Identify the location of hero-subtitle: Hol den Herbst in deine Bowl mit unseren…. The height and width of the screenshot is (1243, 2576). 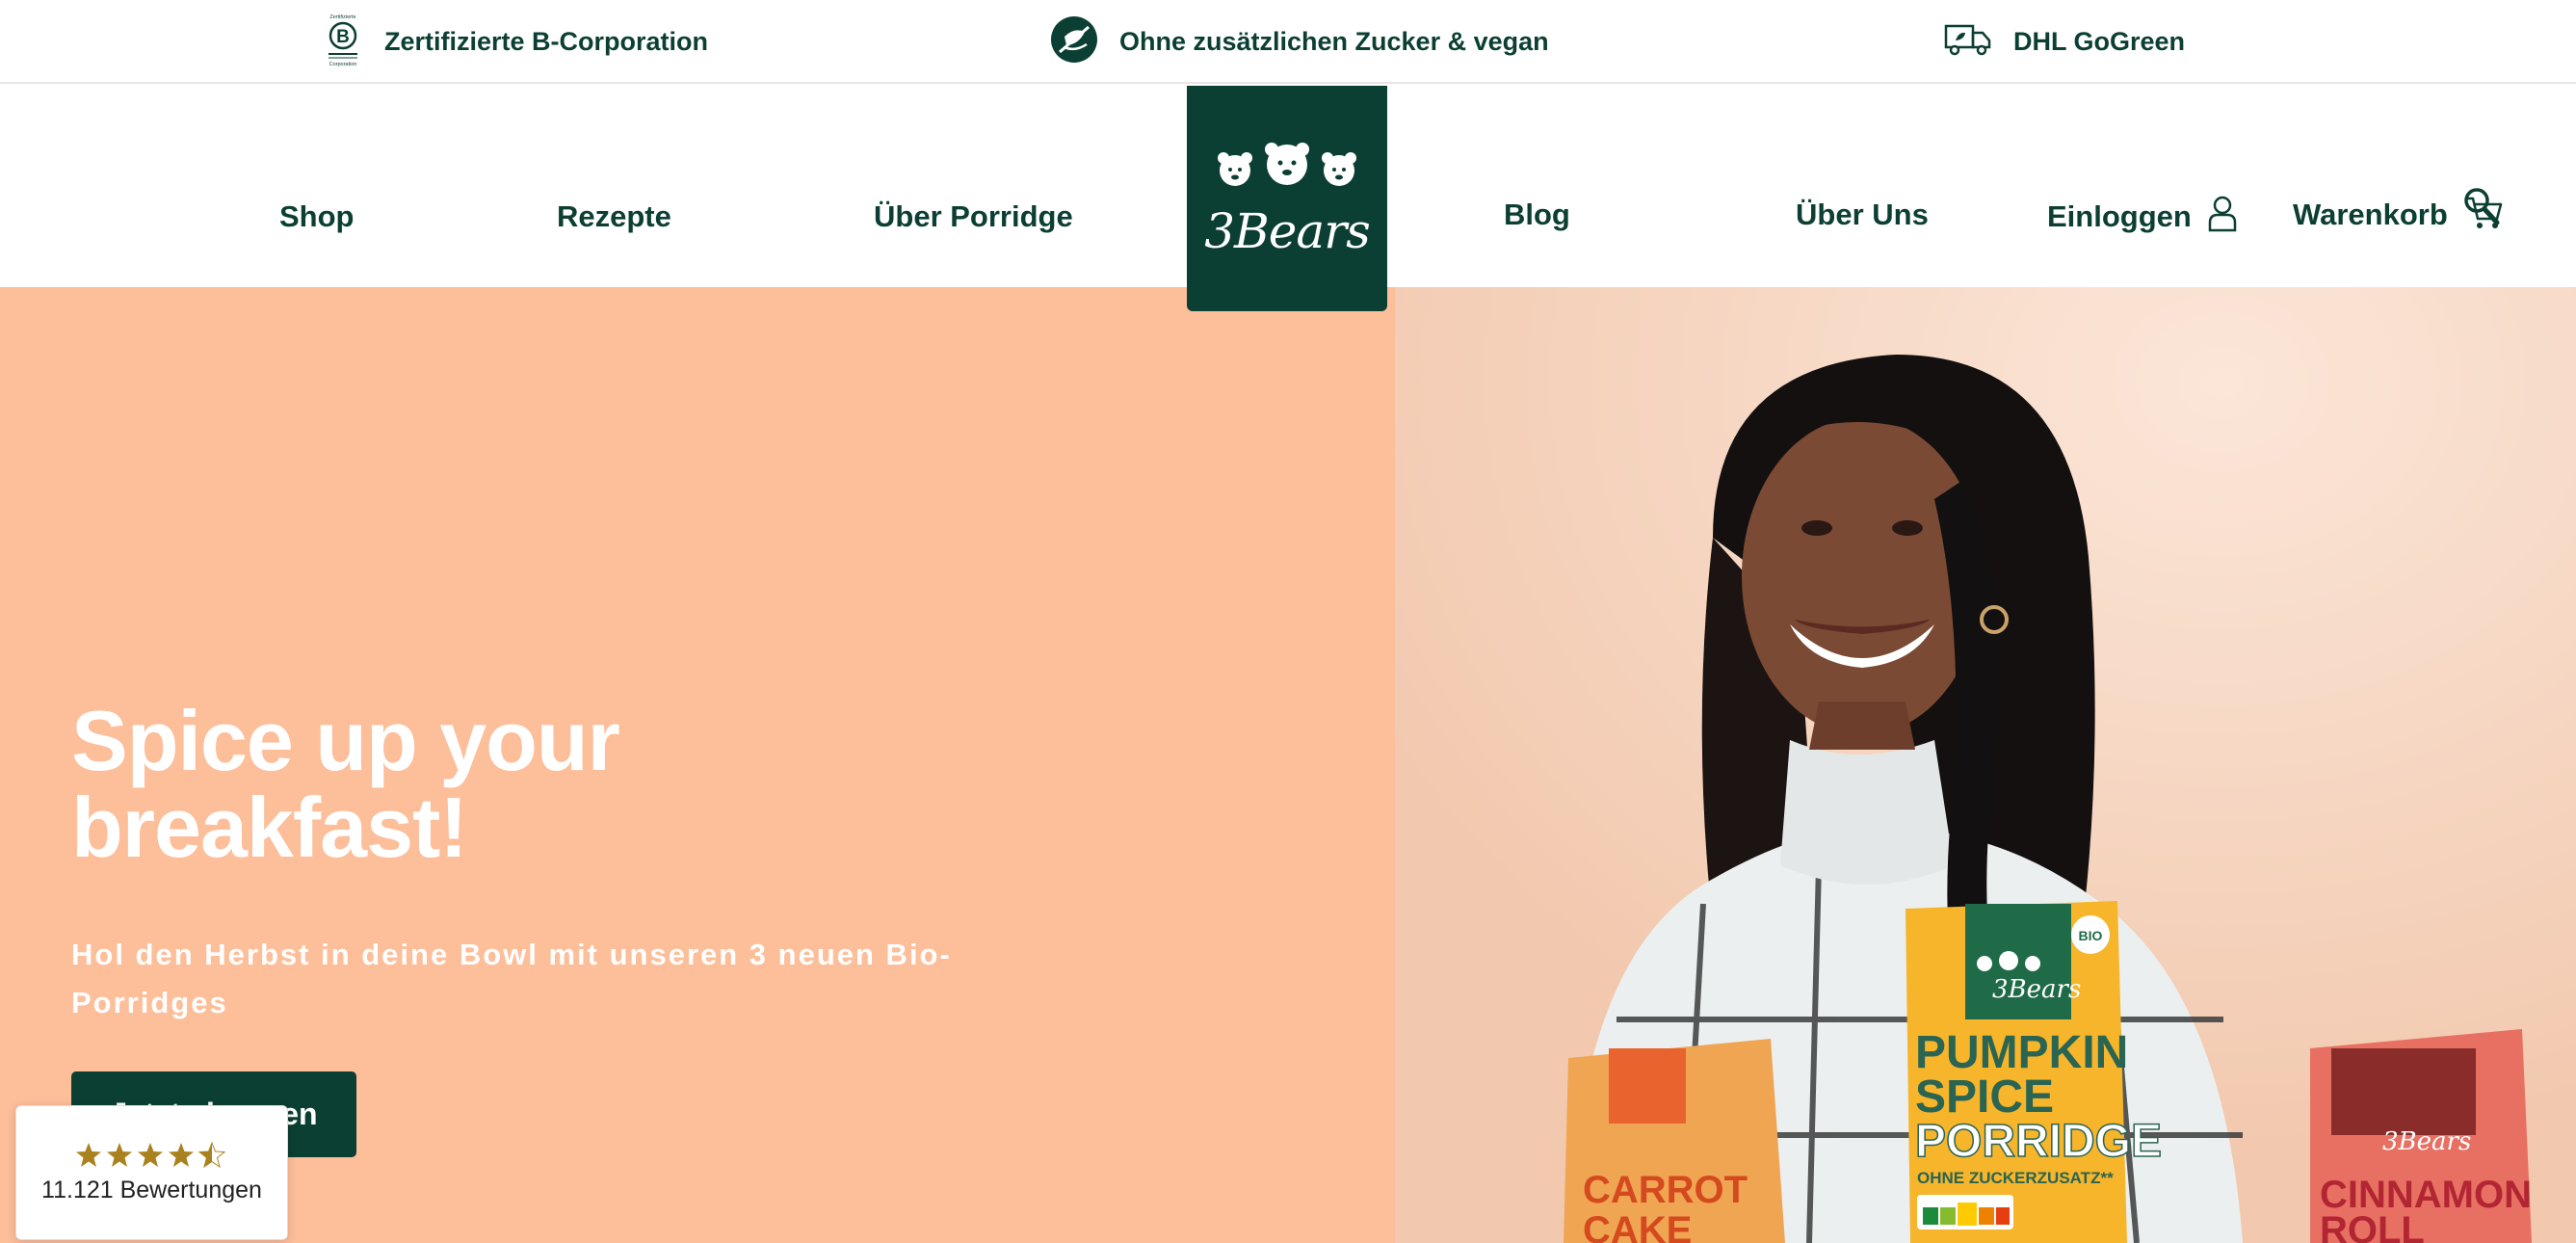
(512, 978).